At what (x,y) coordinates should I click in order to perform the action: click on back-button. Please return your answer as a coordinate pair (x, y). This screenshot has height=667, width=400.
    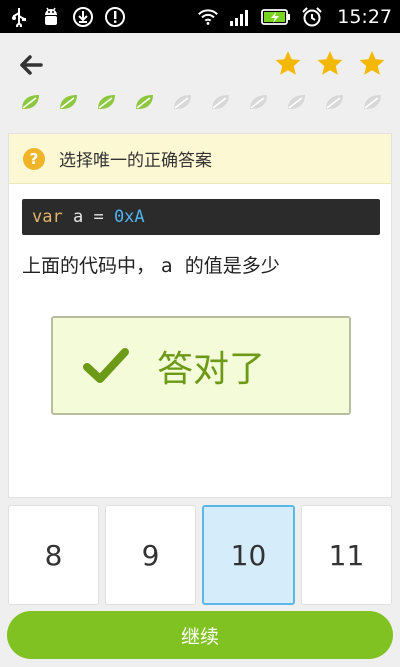
    Looking at the image, I should click on (31, 65).